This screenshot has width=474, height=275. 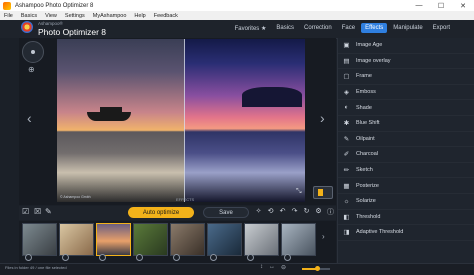 What do you see at coordinates (406, 77) in the screenshot?
I see `effect-item: ▢ Frame` at bounding box center [406, 77].